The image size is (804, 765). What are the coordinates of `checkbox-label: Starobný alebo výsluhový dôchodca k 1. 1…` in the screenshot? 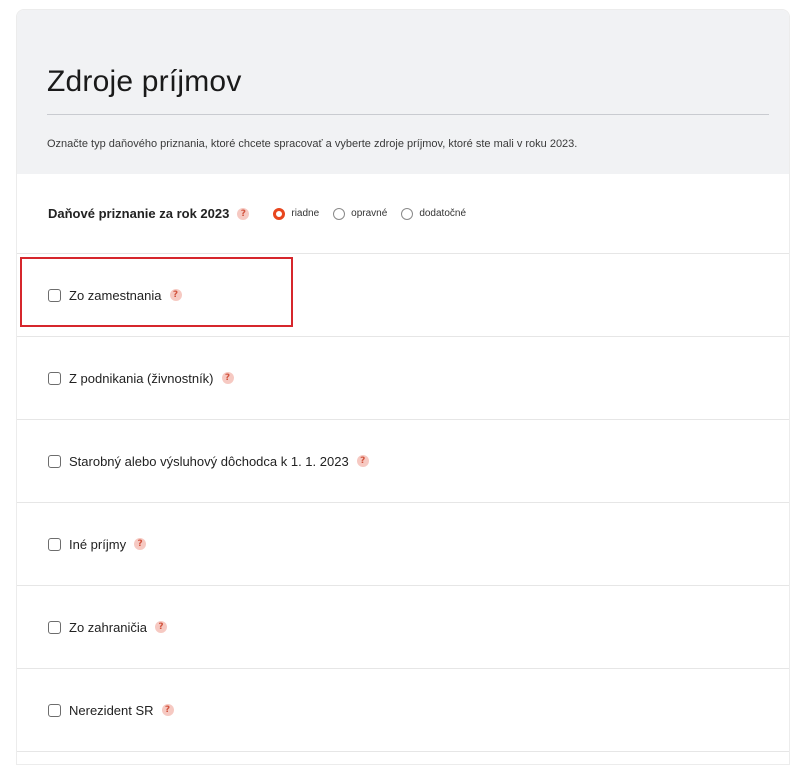 It's located at (209, 461).